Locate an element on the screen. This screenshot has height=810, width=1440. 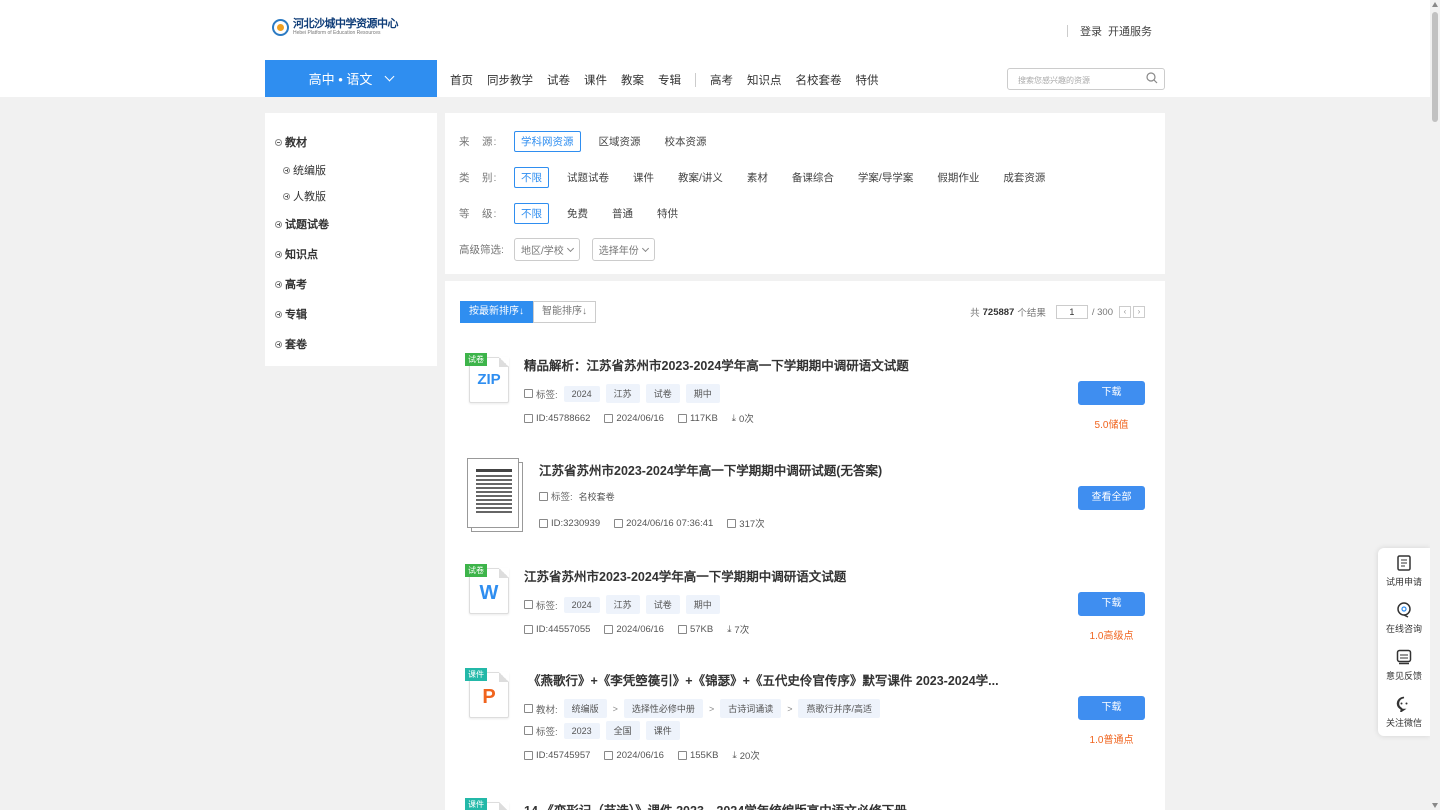
textbook-path: 燕歌行并序/高适 is located at coordinates (839, 708).